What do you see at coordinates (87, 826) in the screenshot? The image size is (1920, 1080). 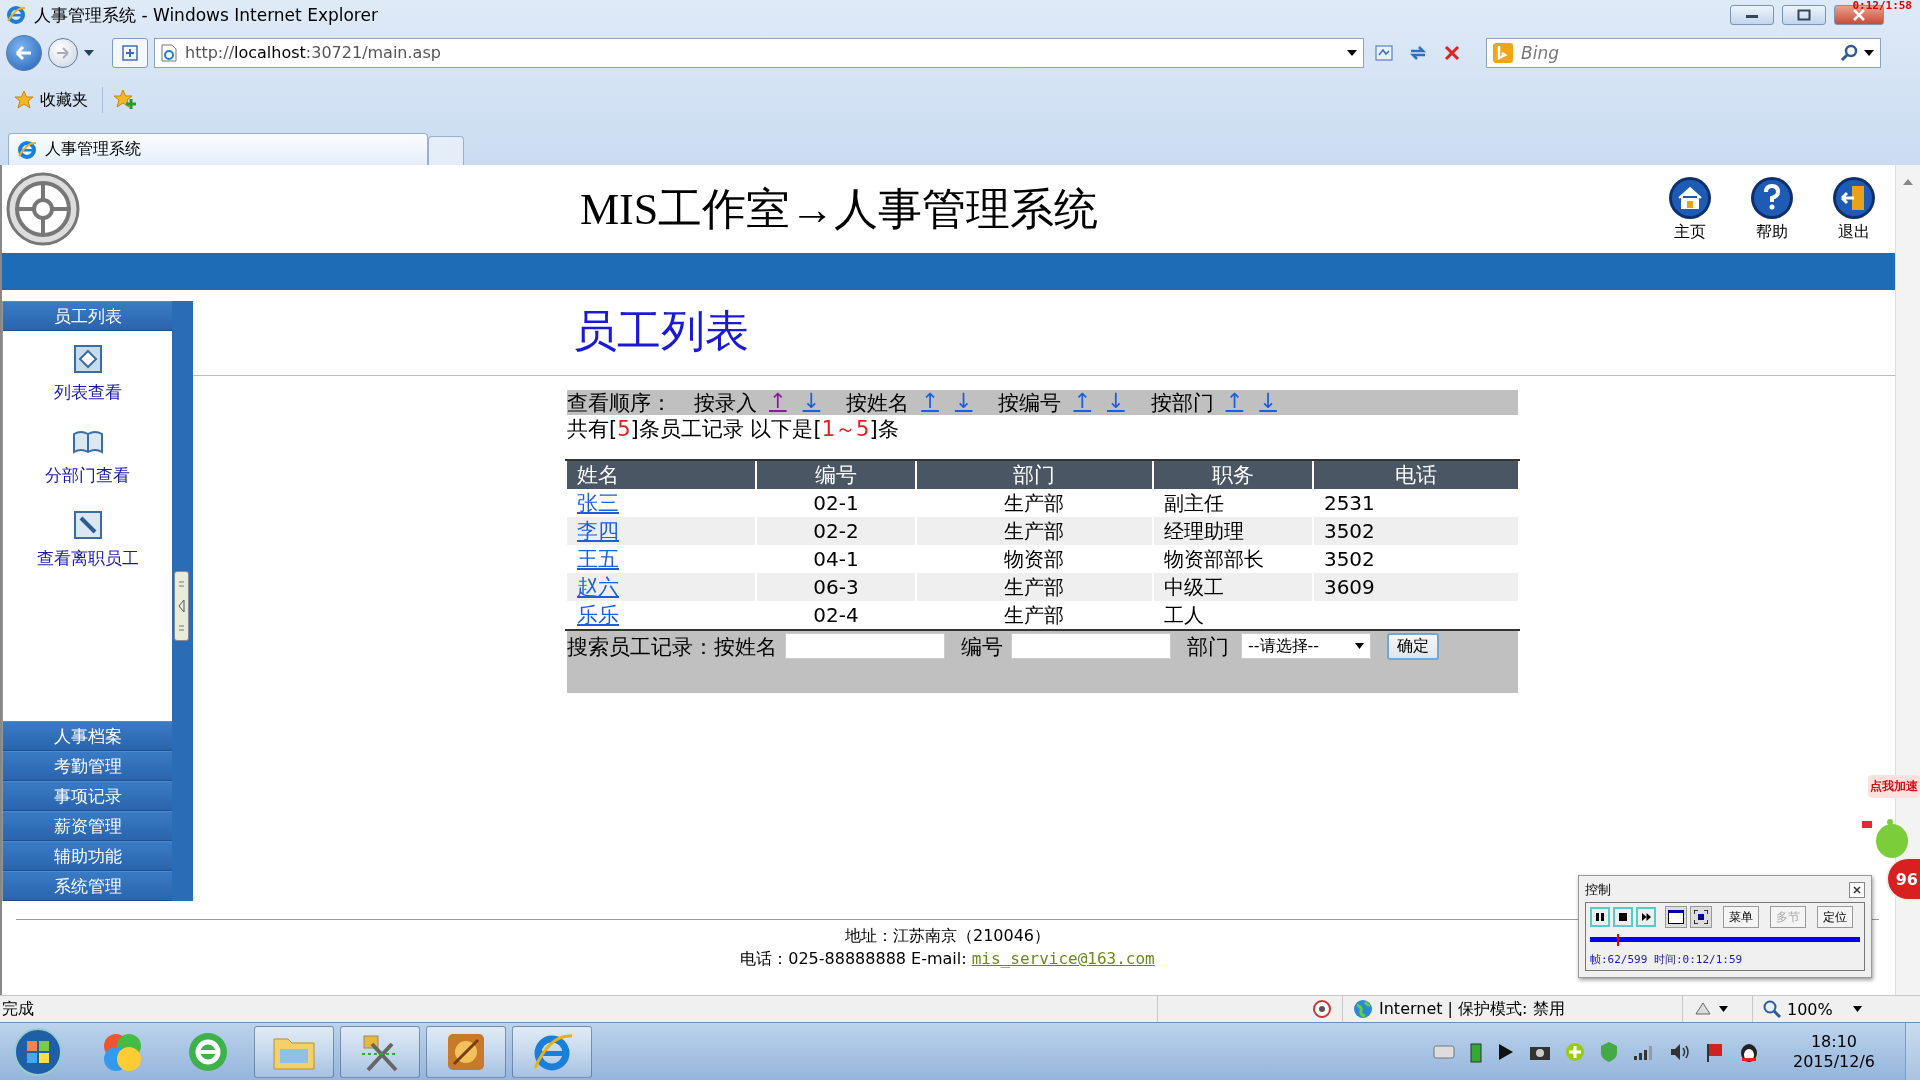 I see `sidebar-section-header: 薪资管理` at bounding box center [87, 826].